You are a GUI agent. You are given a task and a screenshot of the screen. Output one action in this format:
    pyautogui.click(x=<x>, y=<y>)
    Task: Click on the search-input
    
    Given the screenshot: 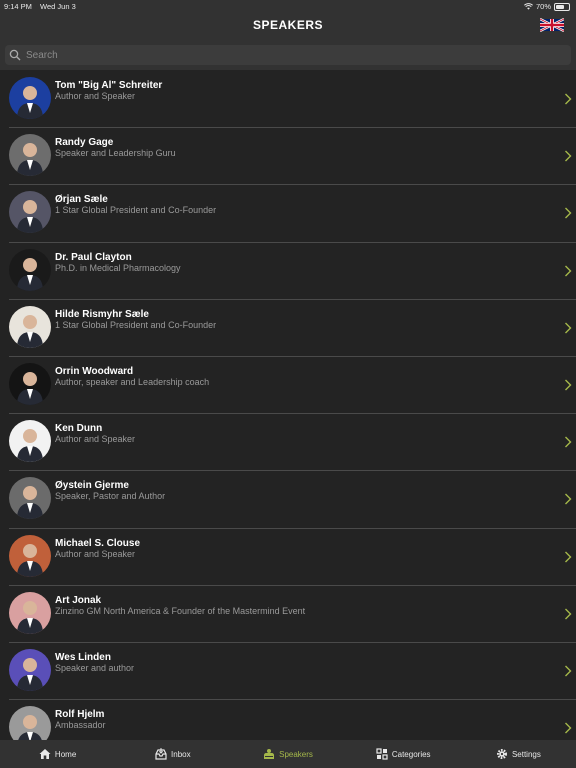 What is the action you would take?
    pyautogui.click(x=297, y=55)
    